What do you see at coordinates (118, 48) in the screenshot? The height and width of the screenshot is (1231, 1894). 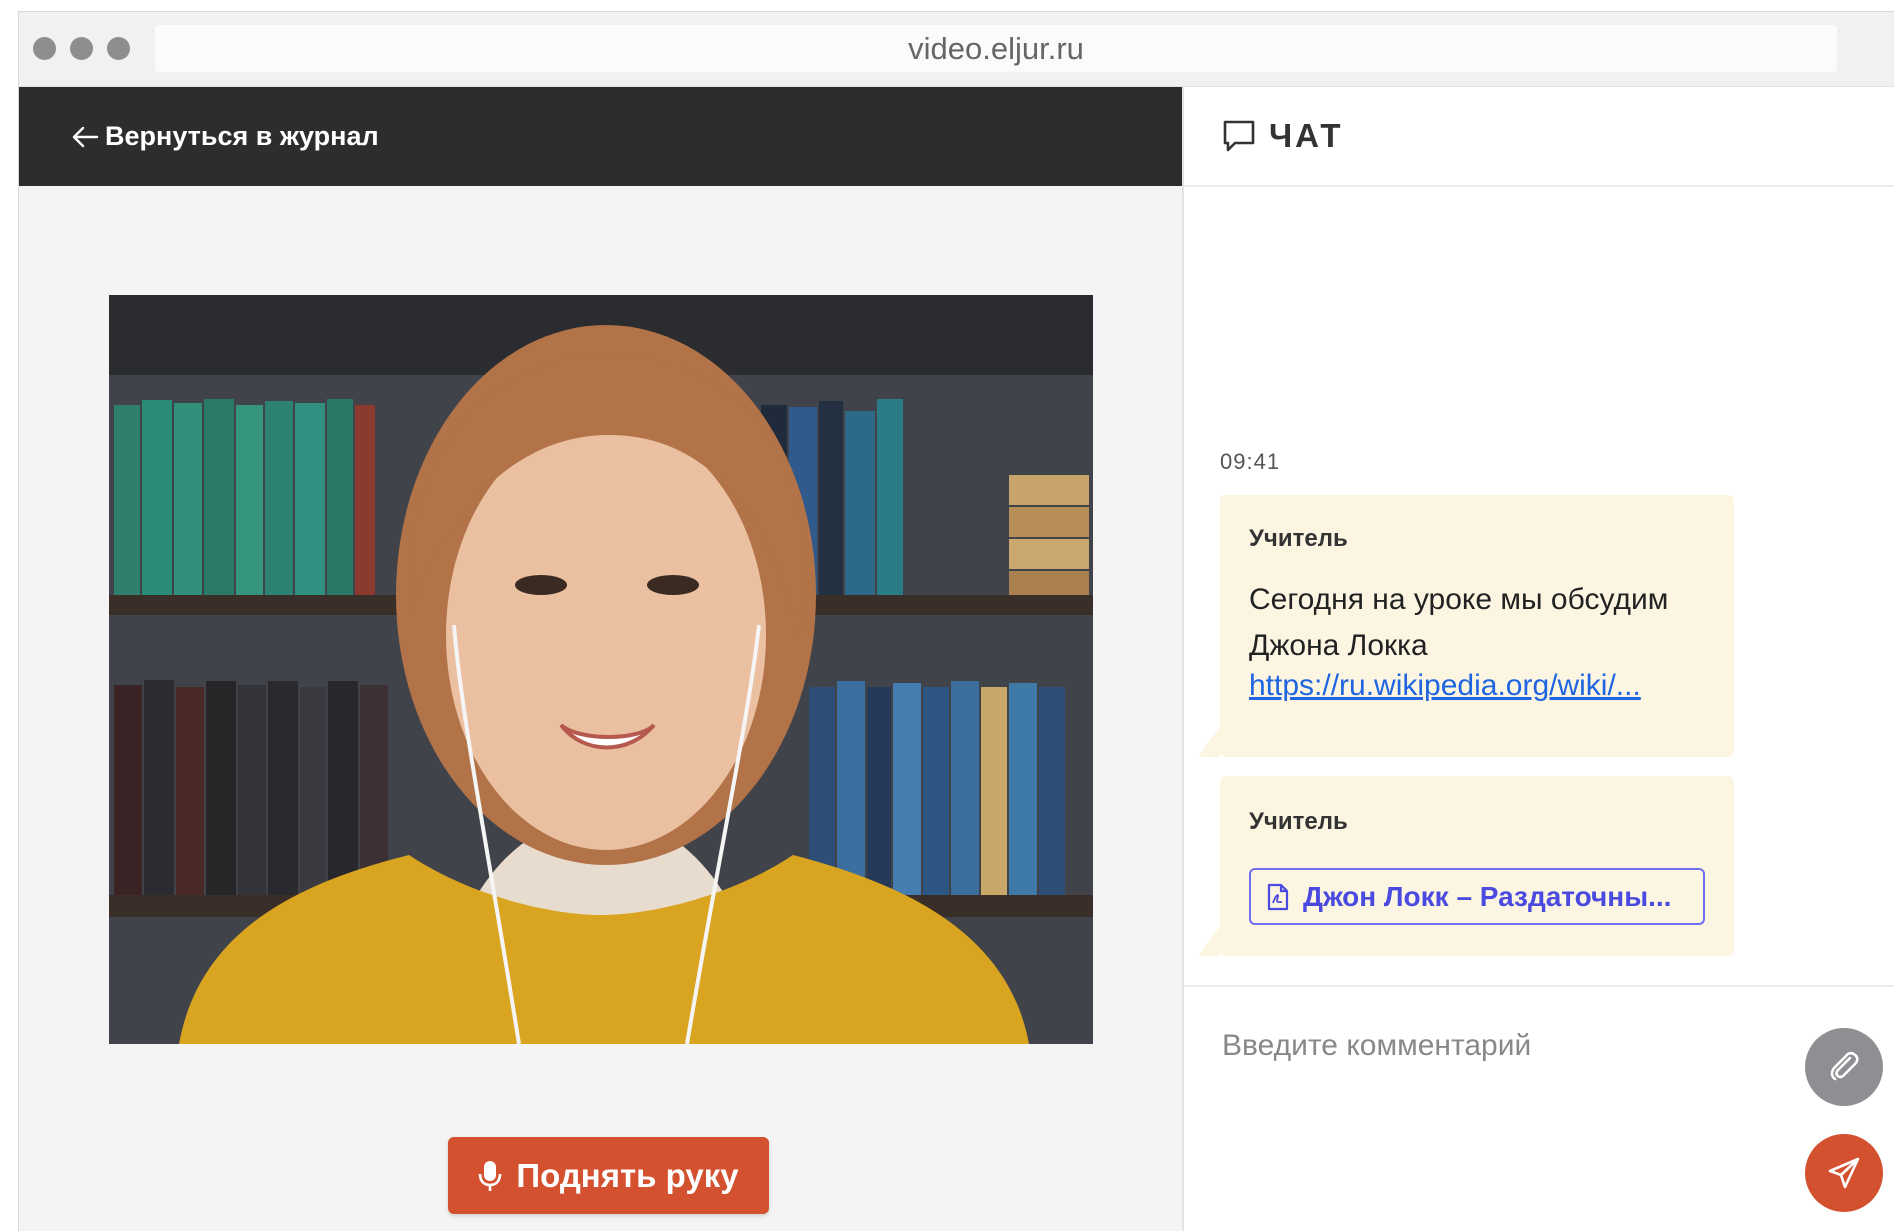 I see `window-maximize-dot` at bounding box center [118, 48].